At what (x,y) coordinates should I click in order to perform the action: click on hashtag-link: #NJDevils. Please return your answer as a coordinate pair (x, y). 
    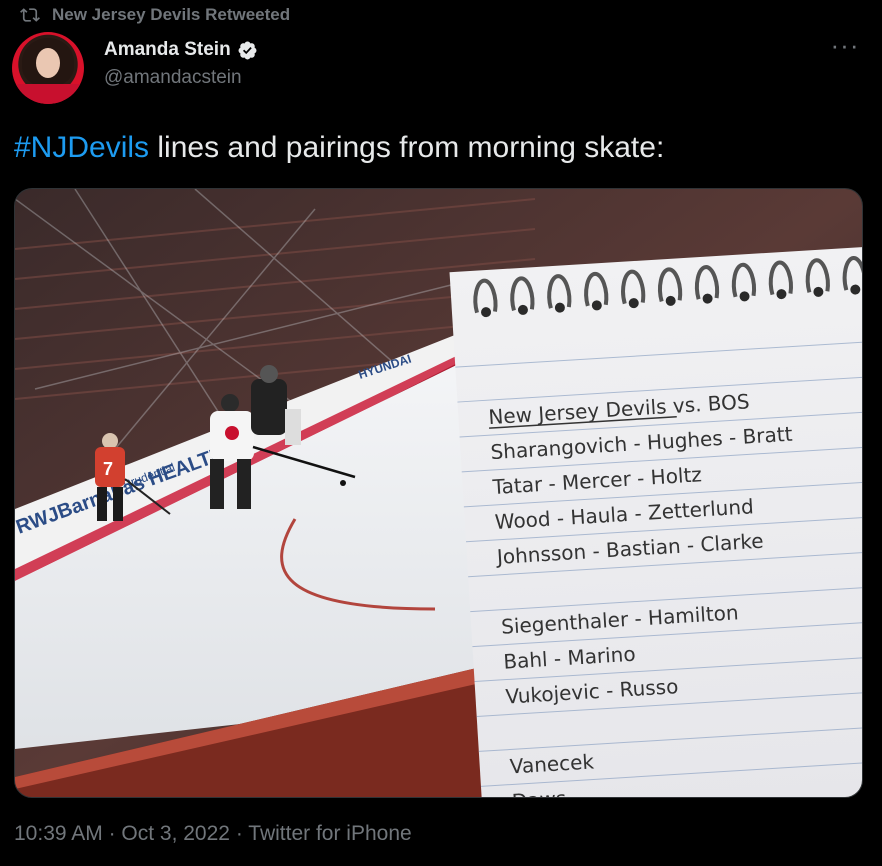
    Looking at the image, I should click on (81, 147).